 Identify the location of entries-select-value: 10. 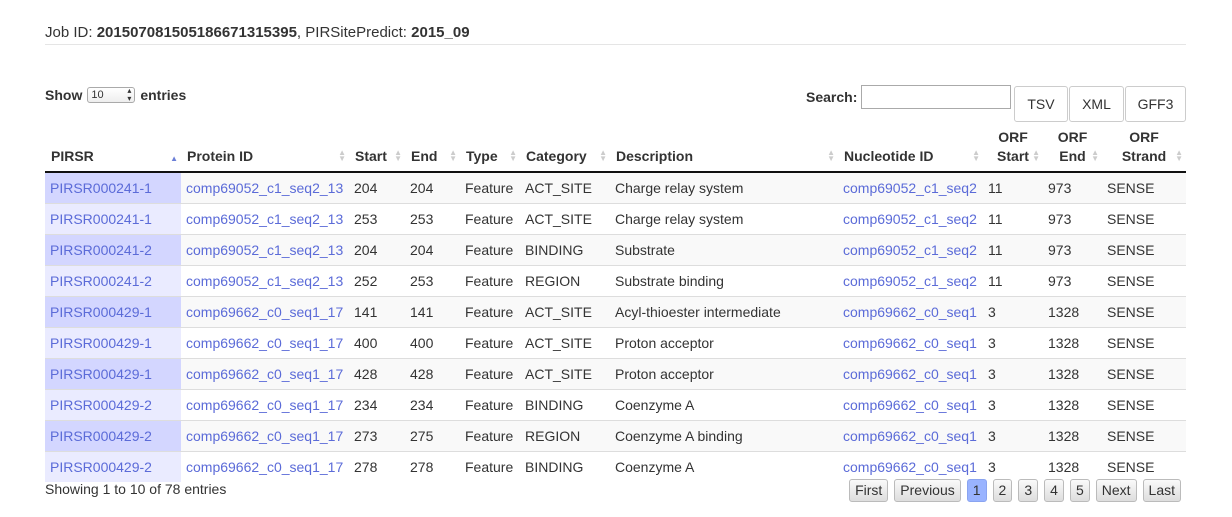
(97, 95).